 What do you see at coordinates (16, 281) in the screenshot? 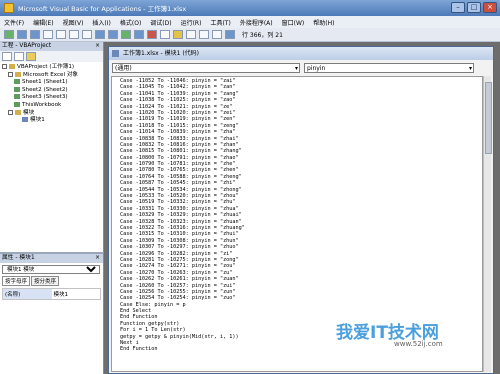
I see `tab-alphabetic: 按字母序` at bounding box center [16, 281].